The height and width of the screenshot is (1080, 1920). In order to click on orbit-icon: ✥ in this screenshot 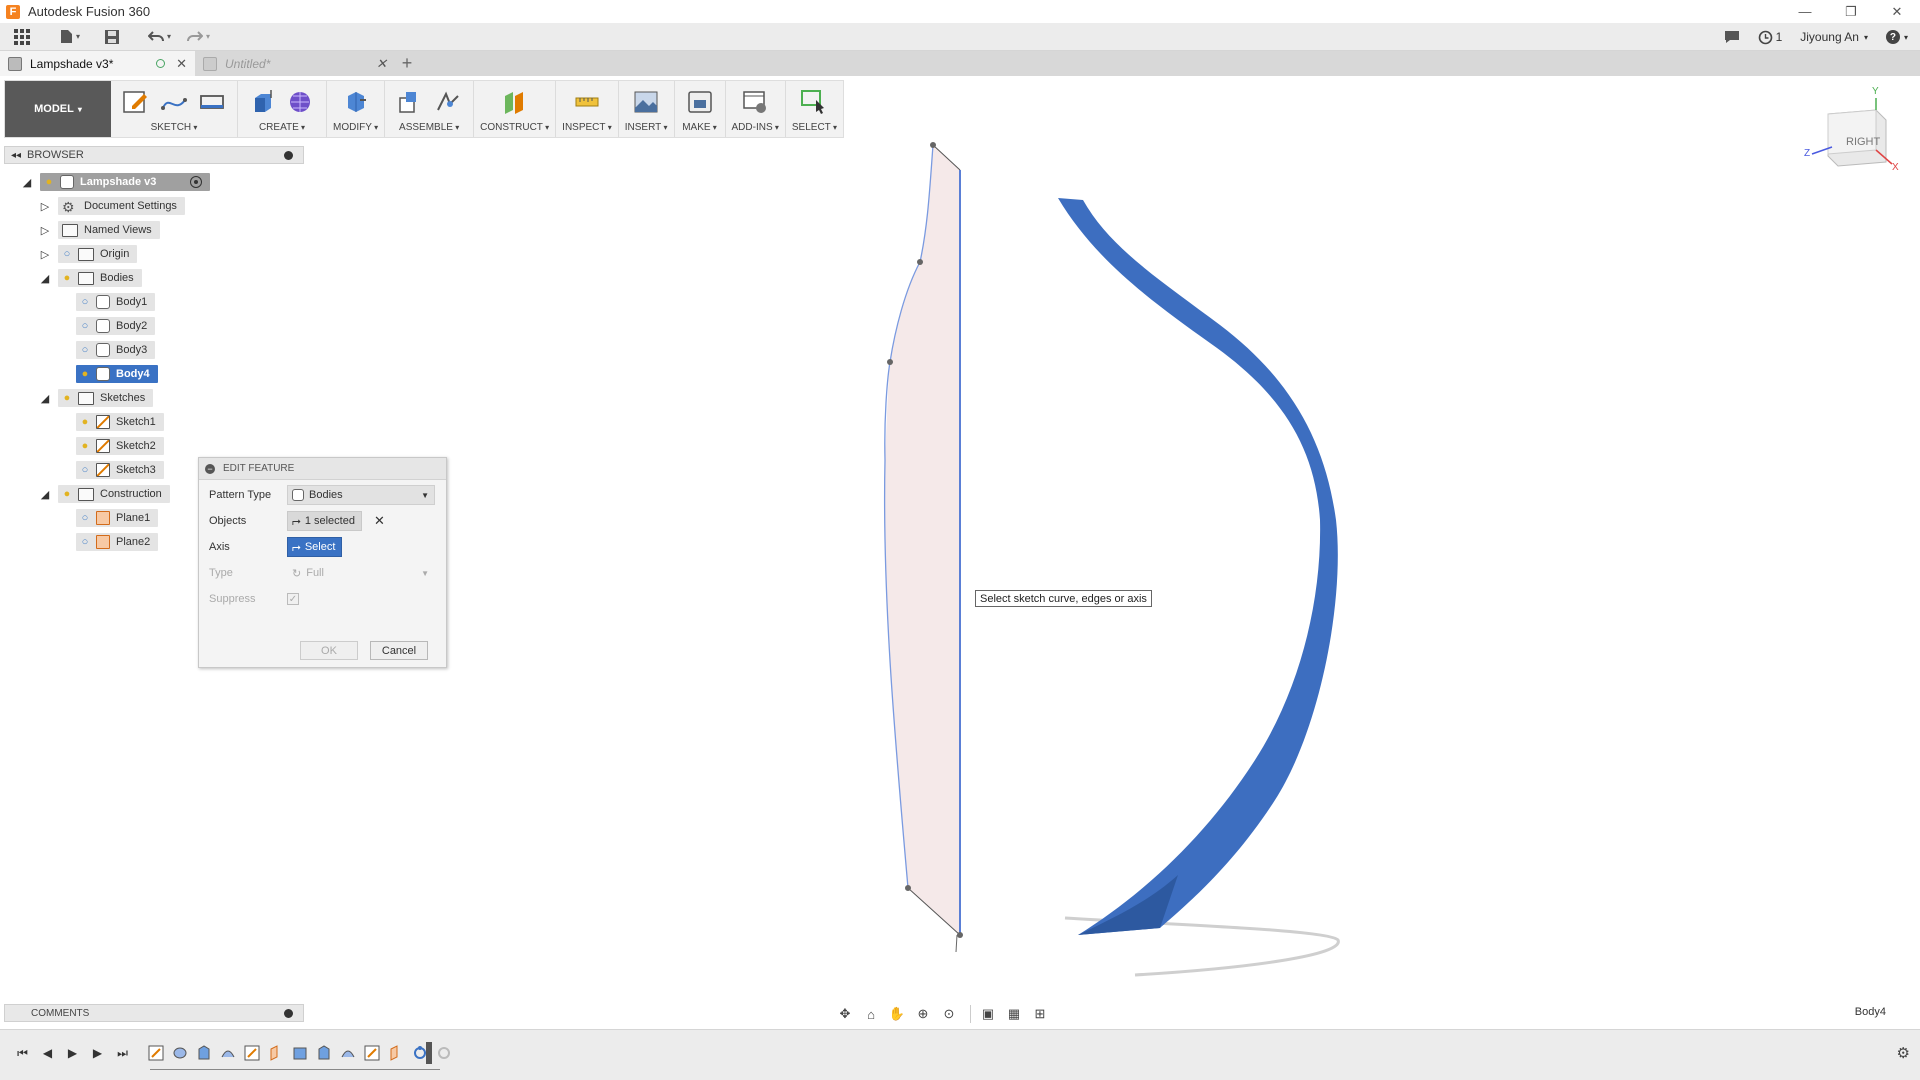, I will do `click(845, 1014)`.